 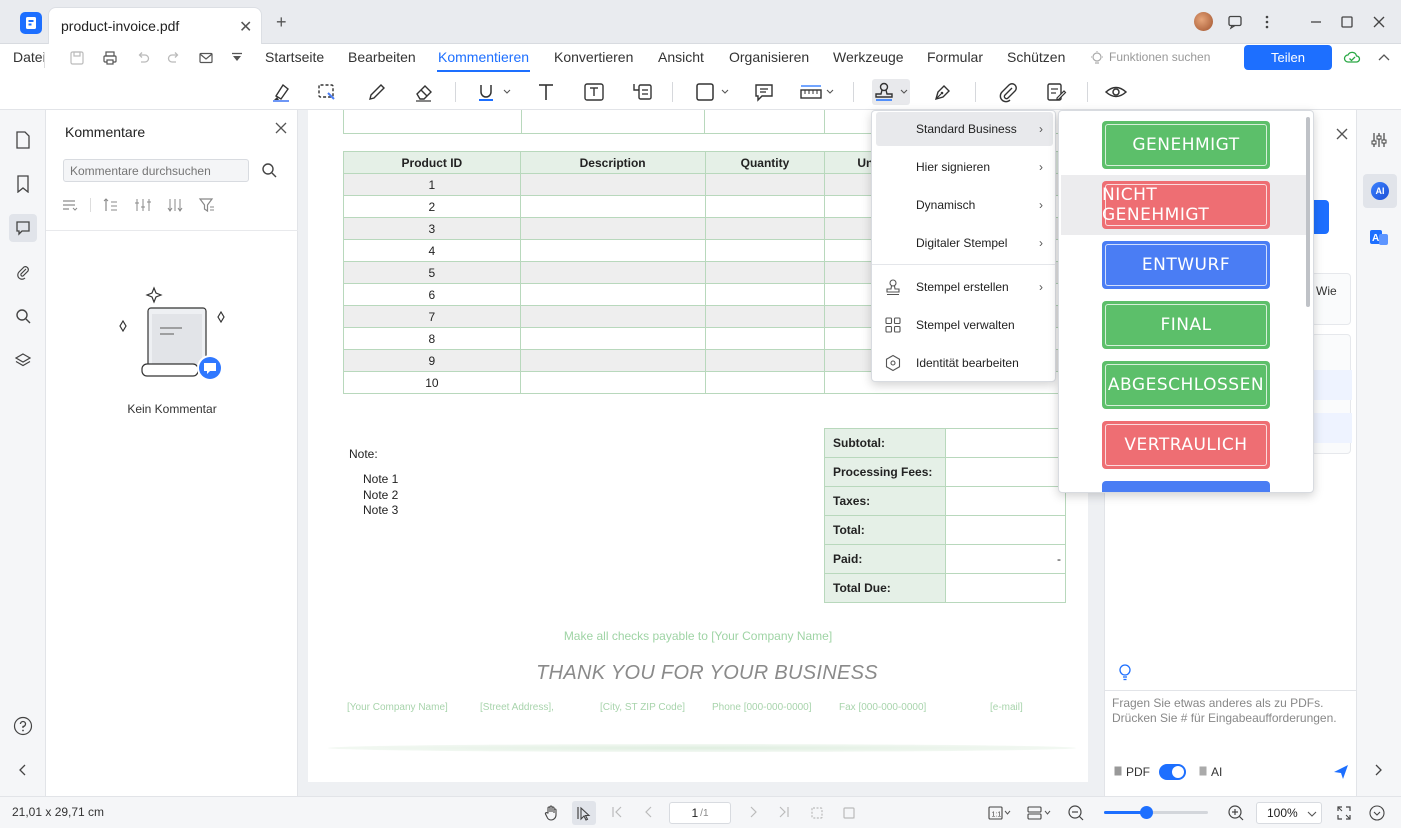 I want to click on properties-icon, so click(x=1379, y=140).